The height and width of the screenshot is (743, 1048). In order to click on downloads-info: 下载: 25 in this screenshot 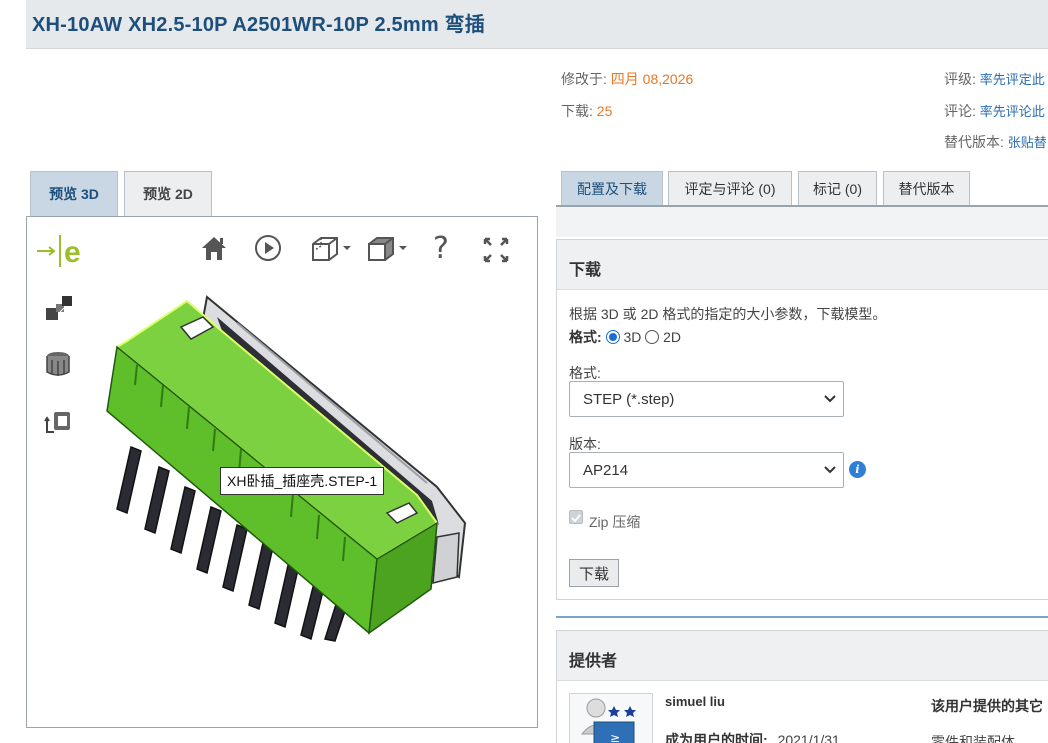, I will do `click(586, 111)`.